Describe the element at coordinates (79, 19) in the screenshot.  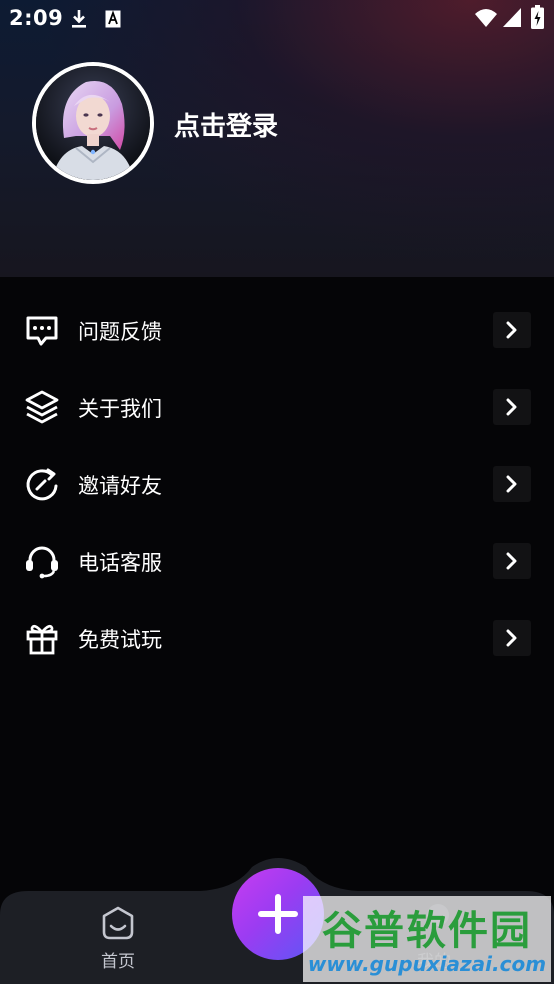
I see `download-icon` at that location.